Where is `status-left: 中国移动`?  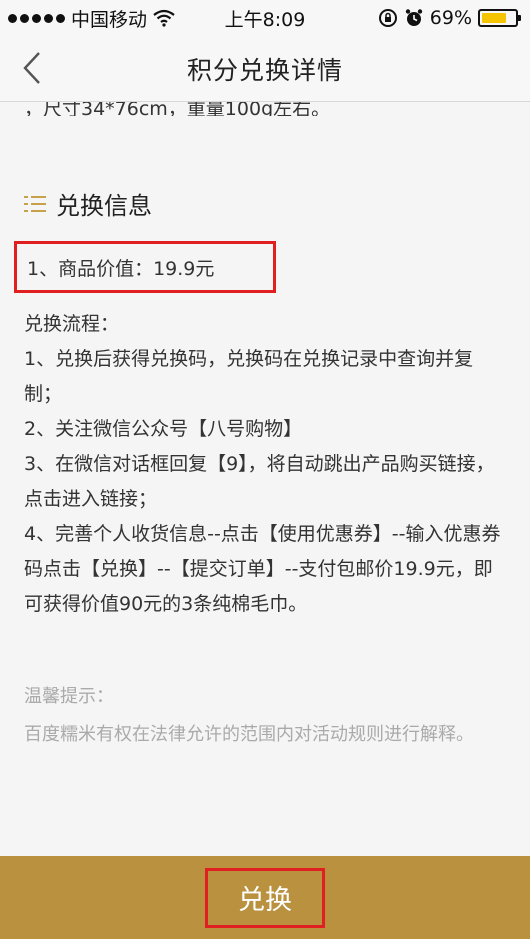
status-left: 中国移动 is located at coordinates (91, 18).